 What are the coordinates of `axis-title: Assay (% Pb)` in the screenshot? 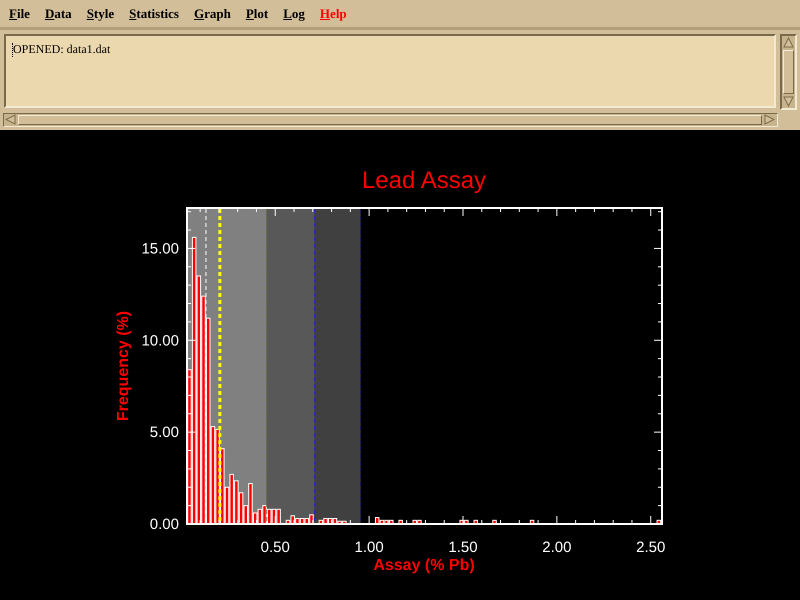 It's located at (424, 565).